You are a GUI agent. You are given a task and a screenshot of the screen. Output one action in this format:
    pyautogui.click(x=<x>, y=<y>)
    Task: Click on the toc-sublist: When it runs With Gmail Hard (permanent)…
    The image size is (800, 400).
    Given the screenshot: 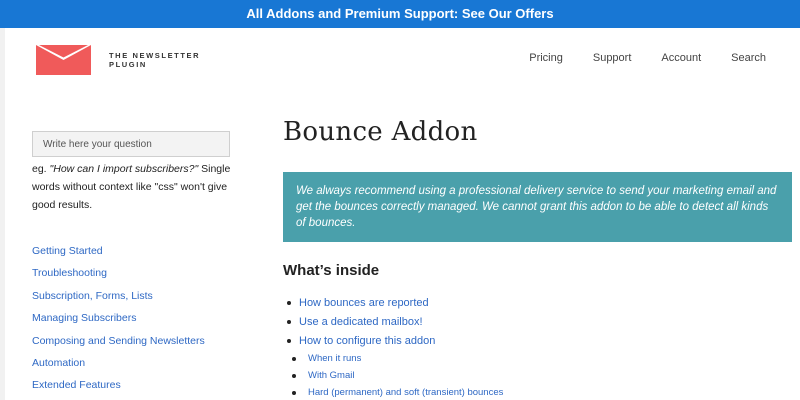 What is the action you would take?
    pyautogui.click(x=397, y=375)
    